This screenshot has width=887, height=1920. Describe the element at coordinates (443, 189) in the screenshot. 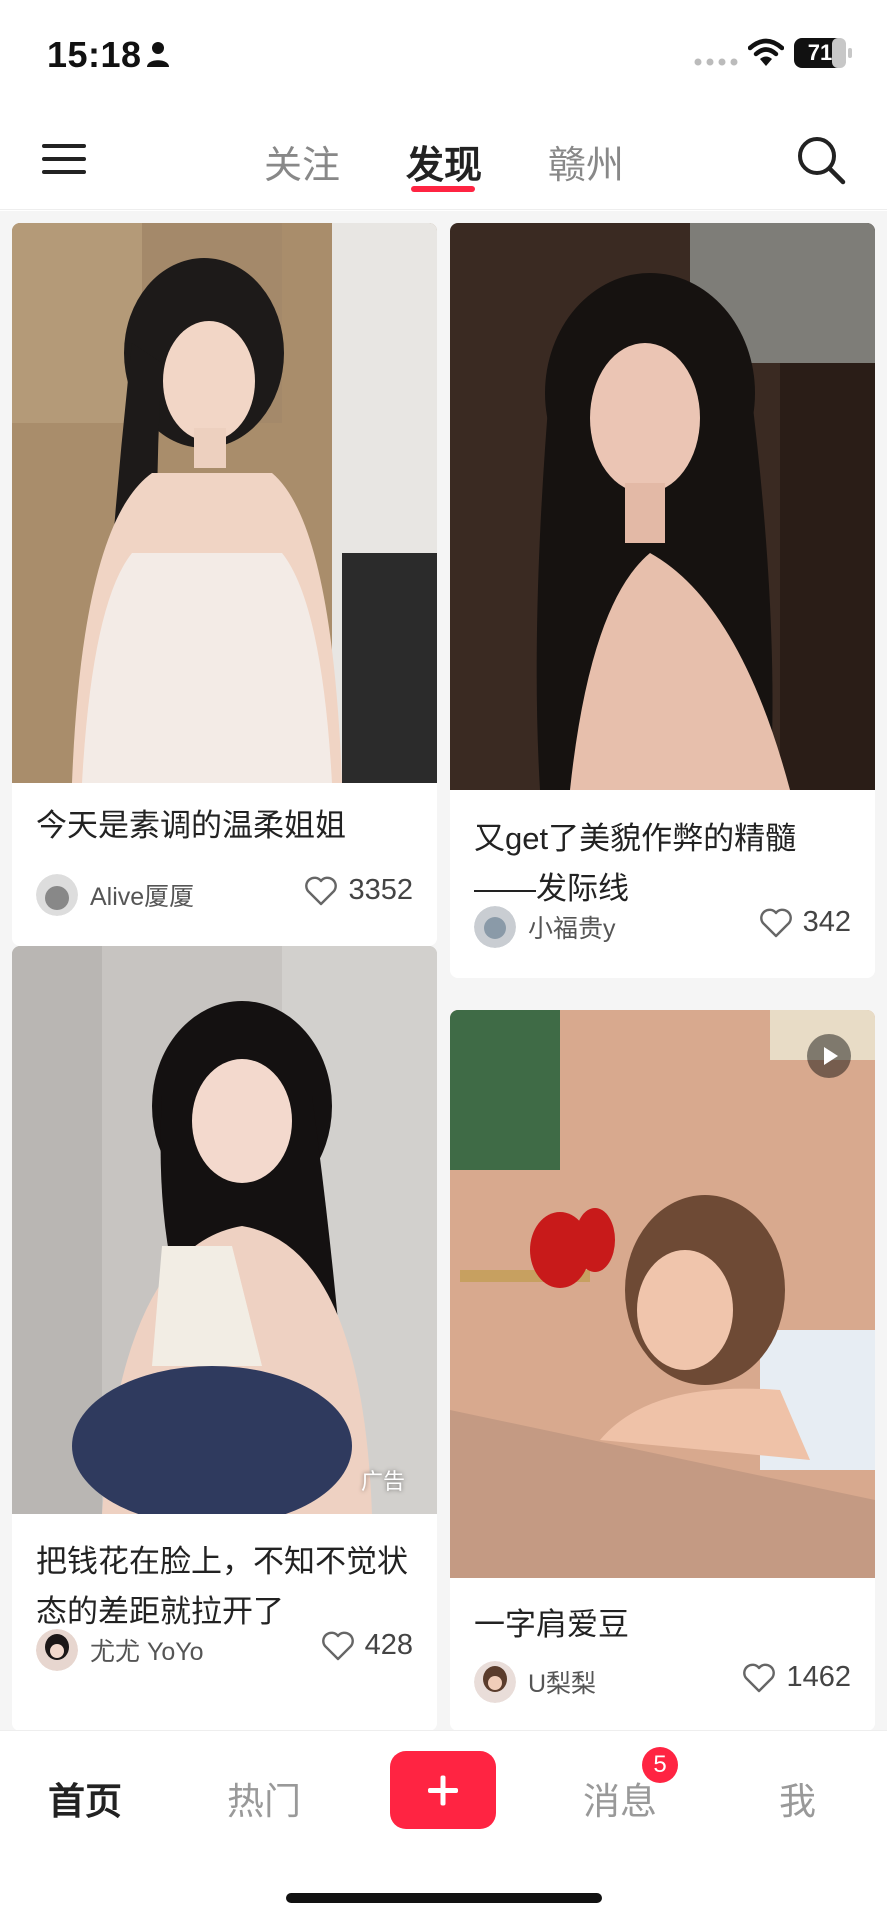

I see `active-tab-indicator` at that location.